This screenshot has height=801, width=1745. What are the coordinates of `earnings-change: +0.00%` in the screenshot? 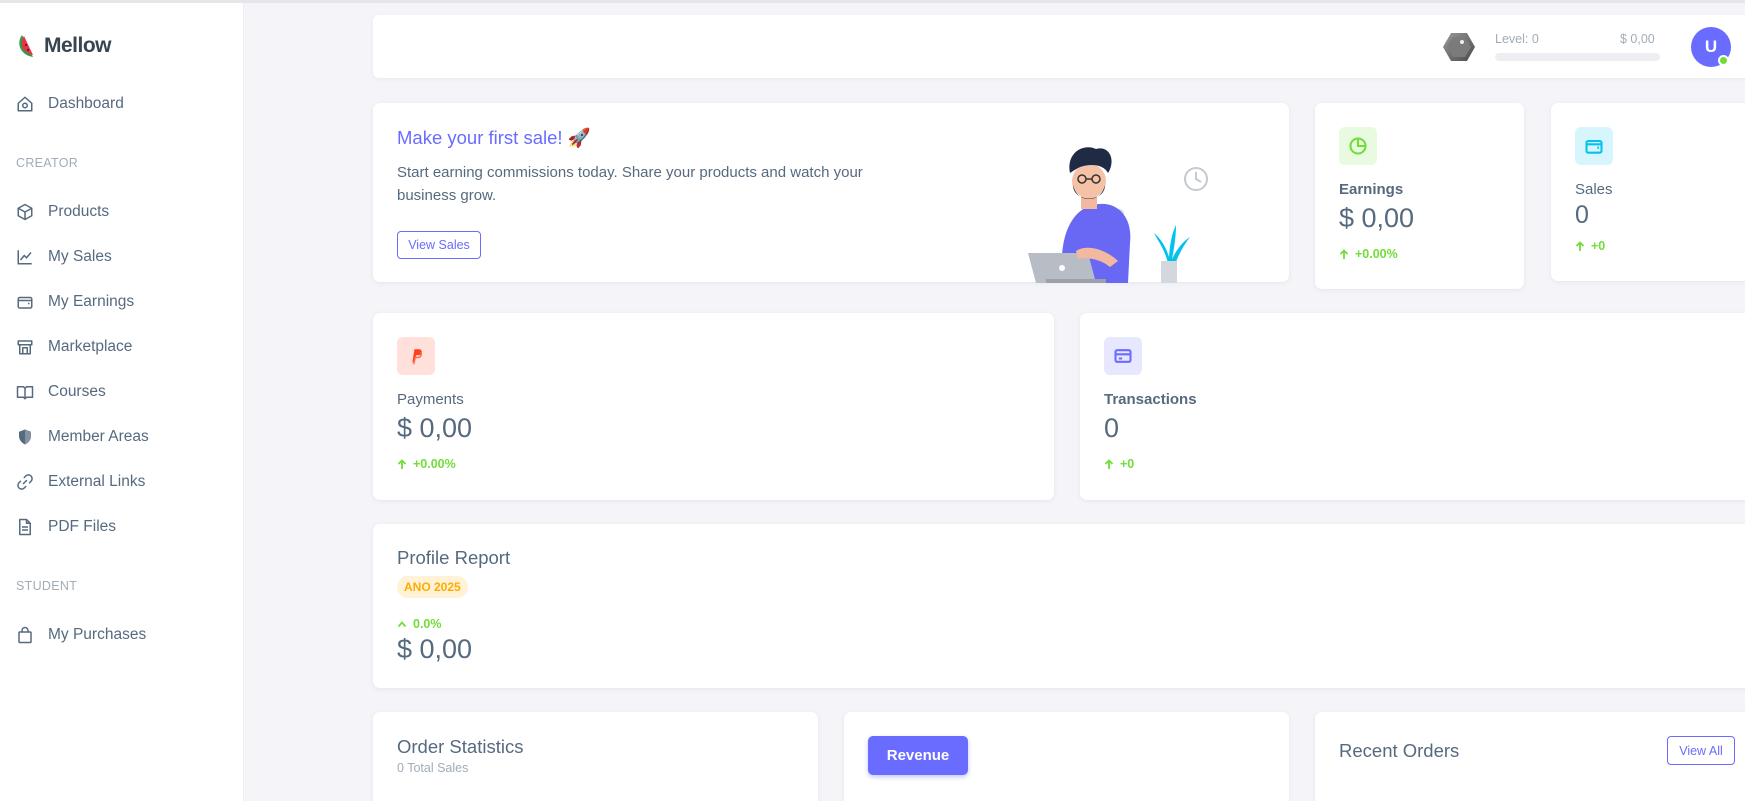 It's located at (1368, 254).